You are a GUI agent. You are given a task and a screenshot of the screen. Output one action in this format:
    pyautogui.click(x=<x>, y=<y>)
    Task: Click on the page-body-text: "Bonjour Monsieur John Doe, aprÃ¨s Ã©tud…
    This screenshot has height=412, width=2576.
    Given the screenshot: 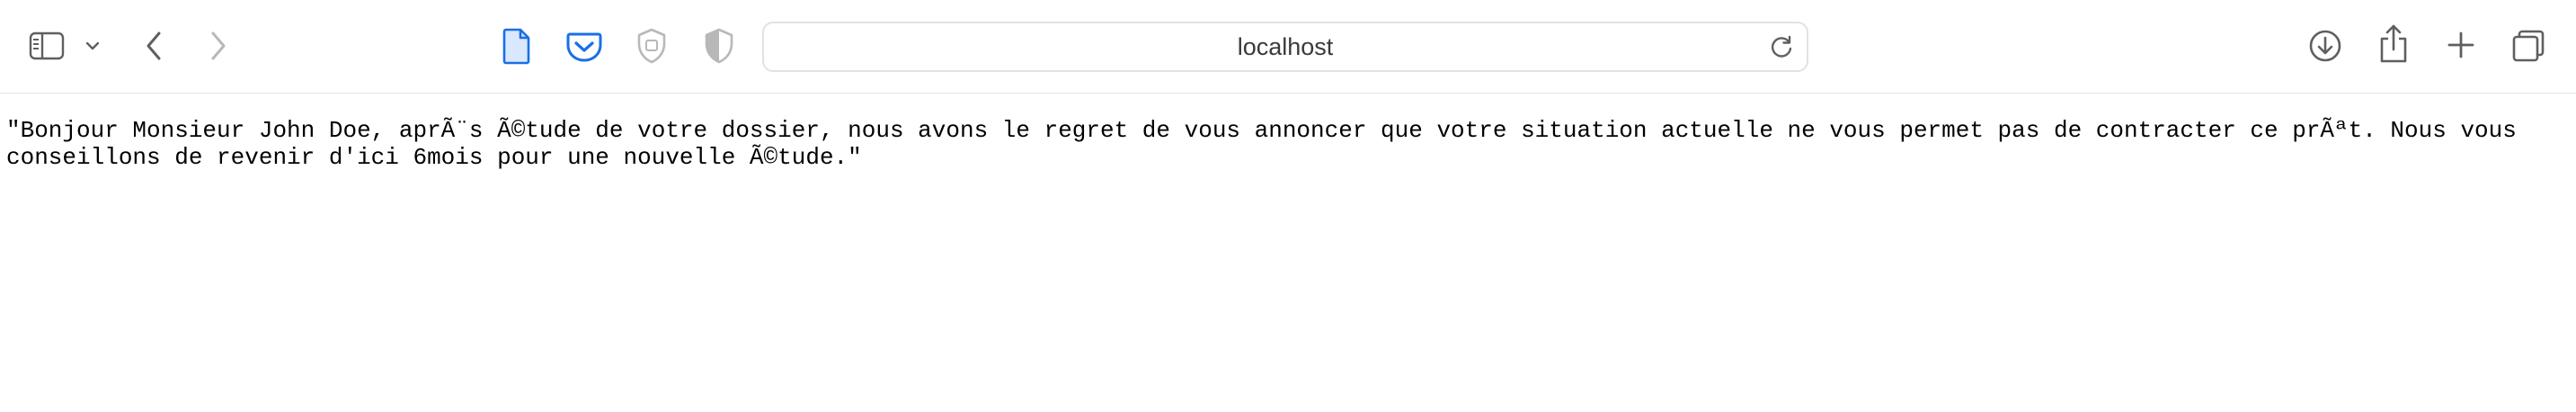 What is the action you would take?
    pyautogui.click(x=1261, y=144)
    